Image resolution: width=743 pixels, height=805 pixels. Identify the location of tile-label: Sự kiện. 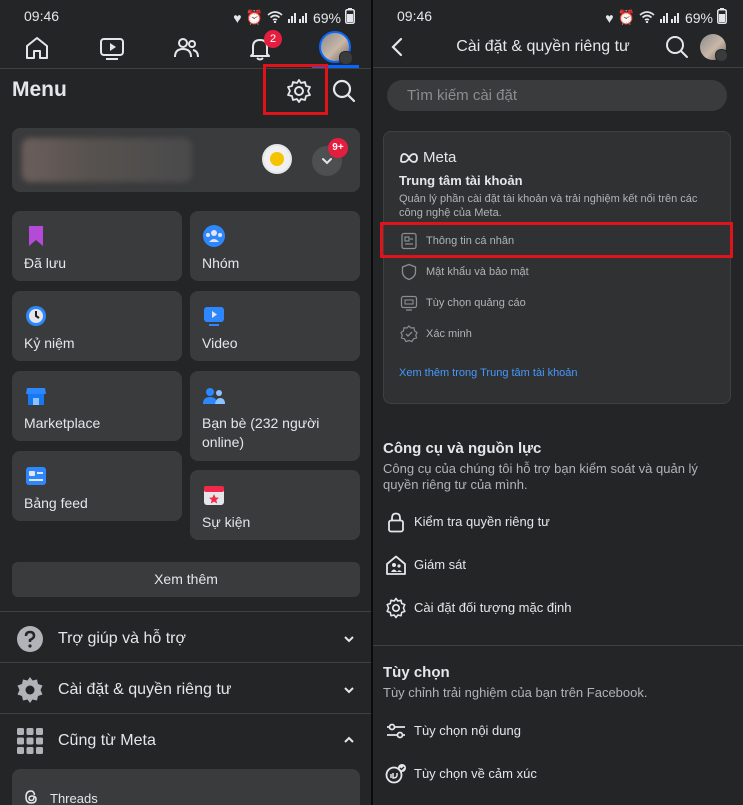
(226, 522).